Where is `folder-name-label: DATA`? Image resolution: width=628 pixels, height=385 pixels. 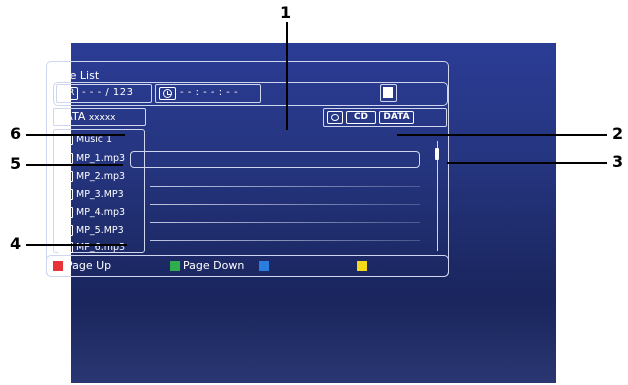 folder-name-label: DATA is located at coordinates (71, 116).